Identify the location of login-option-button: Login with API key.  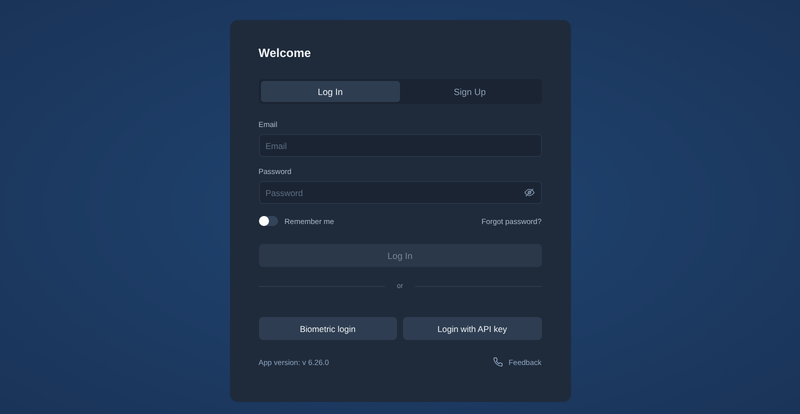
(472, 328).